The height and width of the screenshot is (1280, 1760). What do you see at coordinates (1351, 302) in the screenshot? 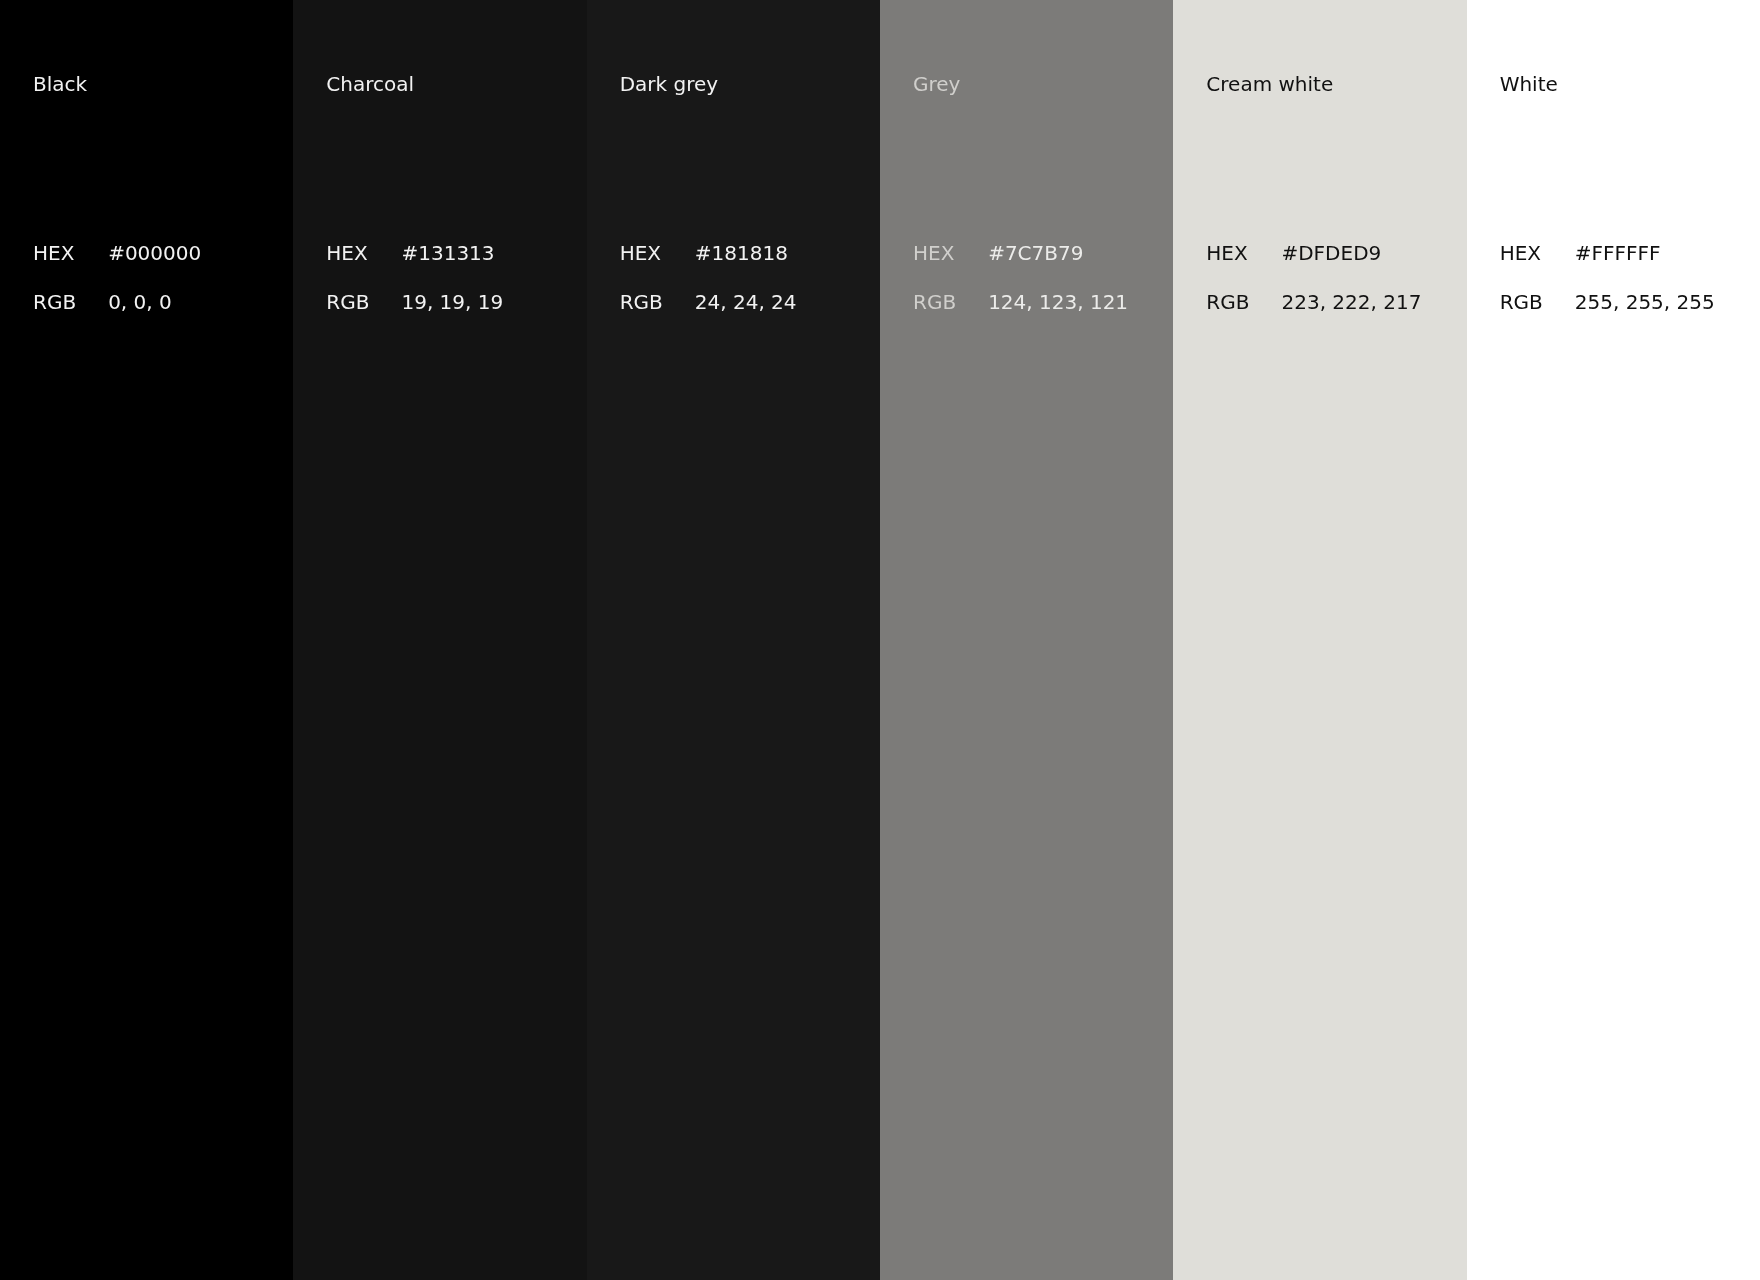
I see `rgb-value: 223, 222, 217` at bounding box center [1351, 302].